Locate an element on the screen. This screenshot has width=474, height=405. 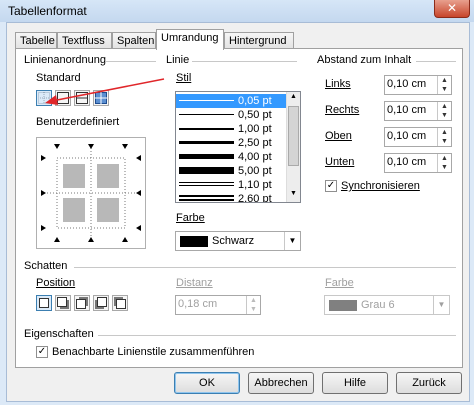
custom-border-preview is located at coordinates (91, 193).